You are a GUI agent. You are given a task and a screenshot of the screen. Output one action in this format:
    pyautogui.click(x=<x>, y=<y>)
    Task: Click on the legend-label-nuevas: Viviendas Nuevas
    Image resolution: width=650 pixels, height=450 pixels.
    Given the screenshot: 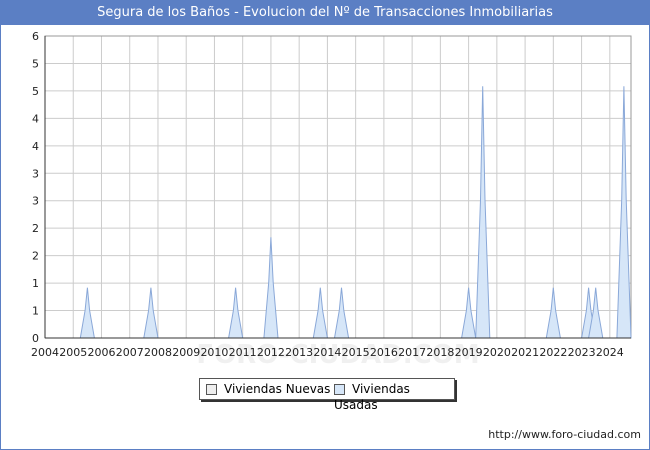 What is the action you would take?
    pyautogui.click(x=277, y=389)
    